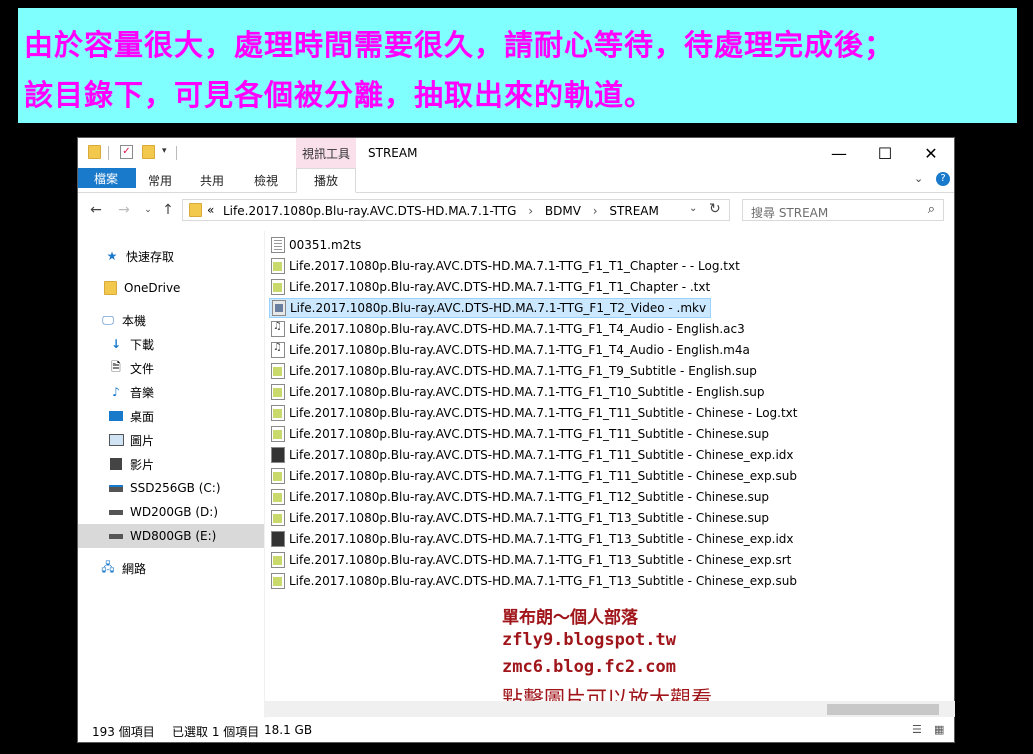 This screenshot has width=1033, height=754. Describe the element at coordinates (883, 709) in the screenshot. I see `scrollbar-thumb` at that location.